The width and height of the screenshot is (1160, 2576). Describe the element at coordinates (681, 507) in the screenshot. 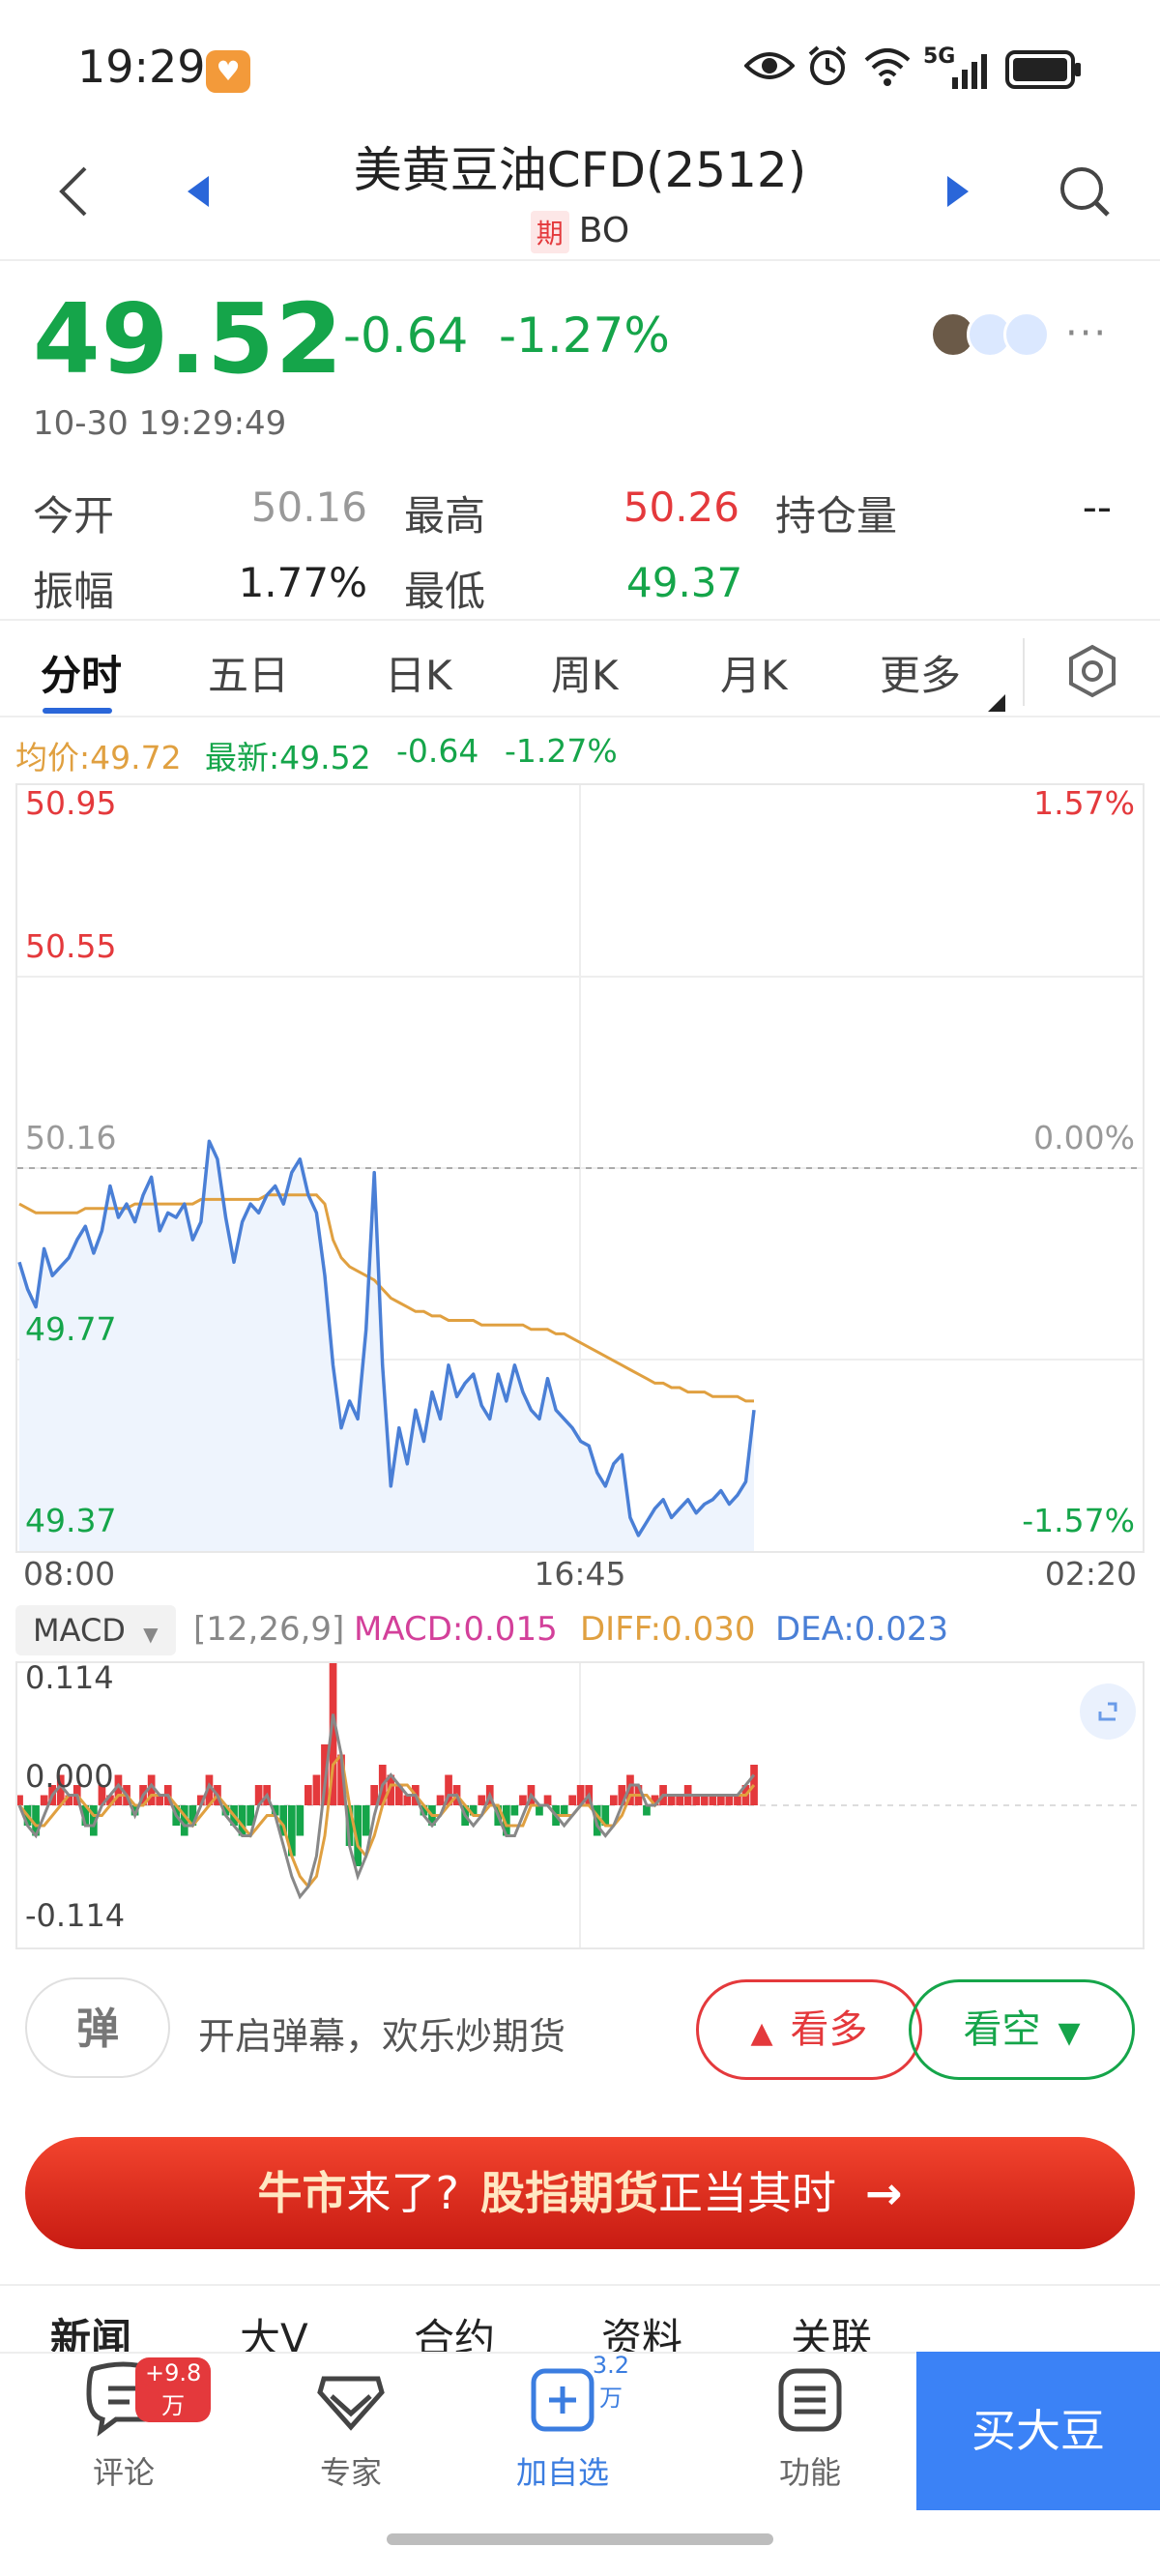

I see `stat-value-high: 50.26` at that location.